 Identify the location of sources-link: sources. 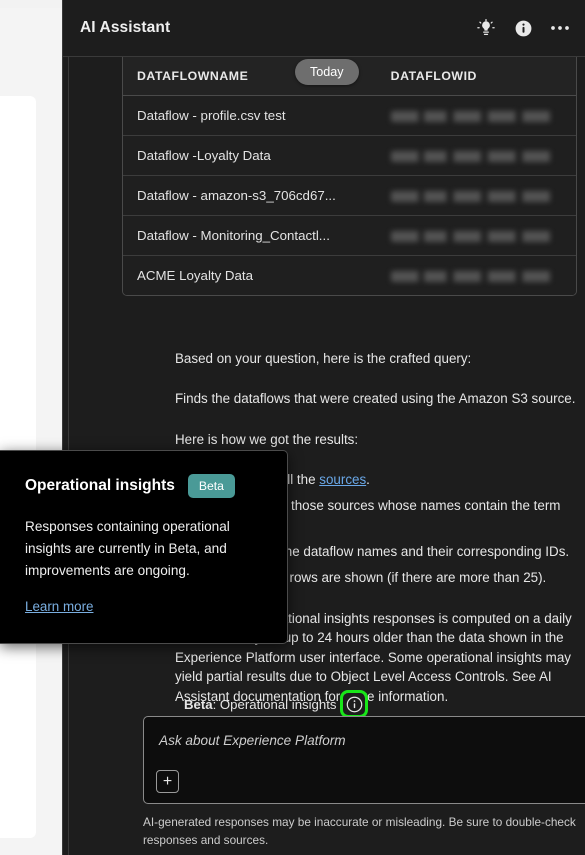
(342, 479).